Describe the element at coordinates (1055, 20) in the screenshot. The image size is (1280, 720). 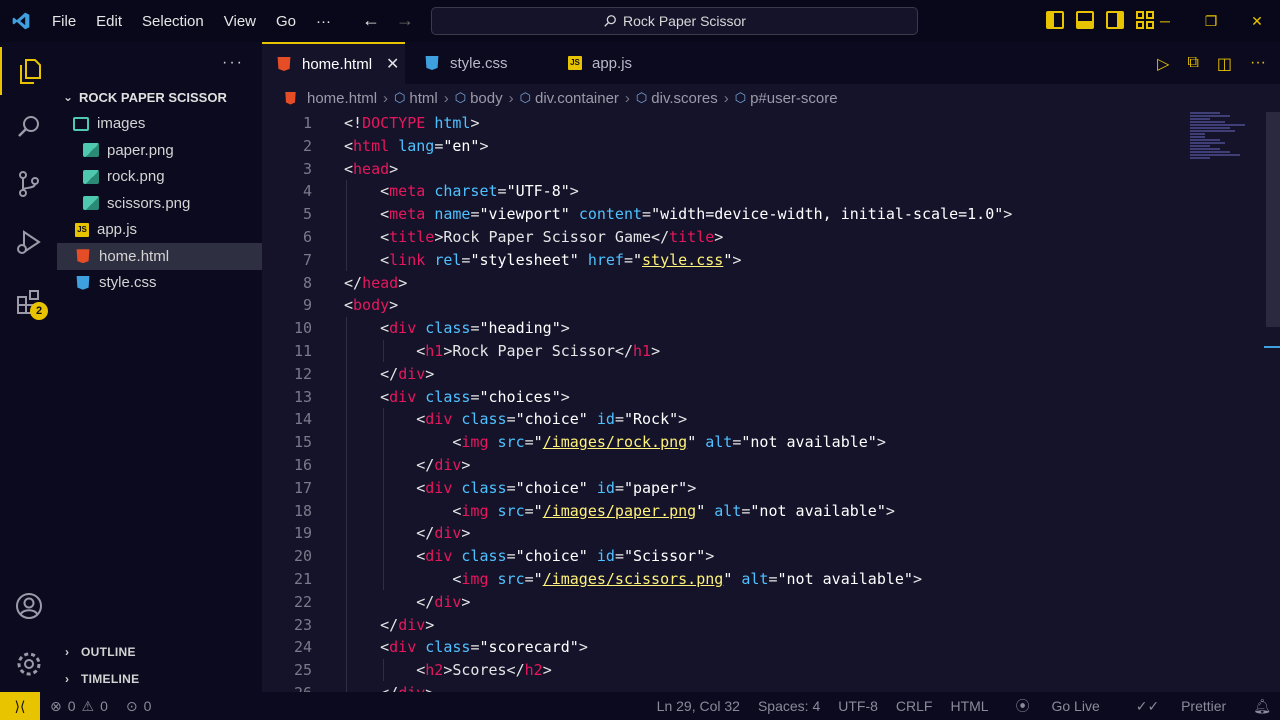
I see `toggle-primary-sidebar-icon` at that location.